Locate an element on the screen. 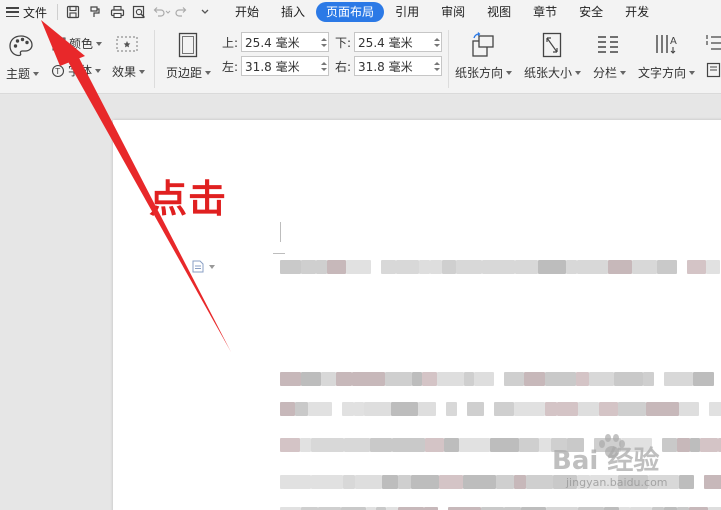 The width and height of the screenshot is (721, 510). file-menu-button: 文件 is located at coordinates (26, 12).